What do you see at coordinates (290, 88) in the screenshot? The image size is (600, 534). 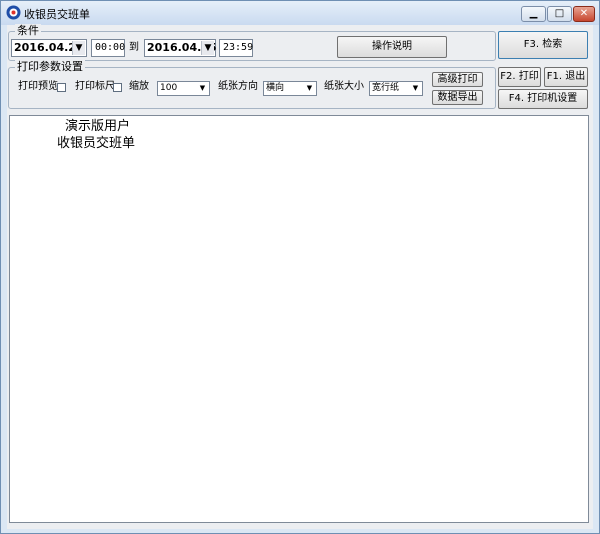 I see `orientation-select: 横向 ▼` at bounding box center [290, 88].